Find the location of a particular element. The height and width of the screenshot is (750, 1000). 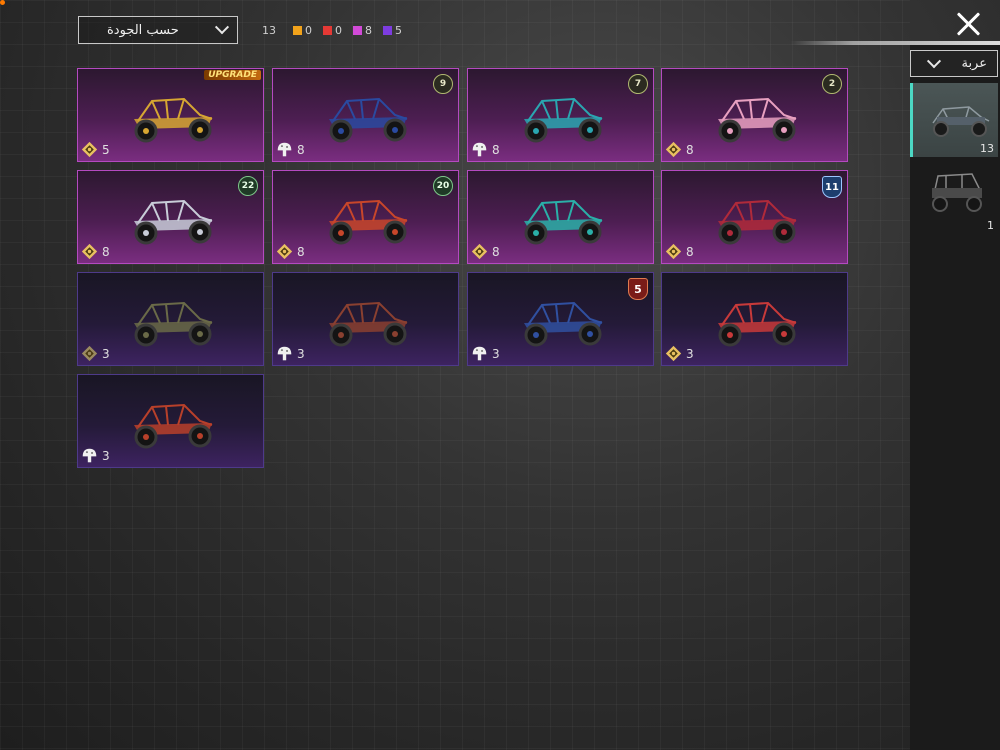

quality-legend: 0 0 8 5 is located at coordinates (347, 30).